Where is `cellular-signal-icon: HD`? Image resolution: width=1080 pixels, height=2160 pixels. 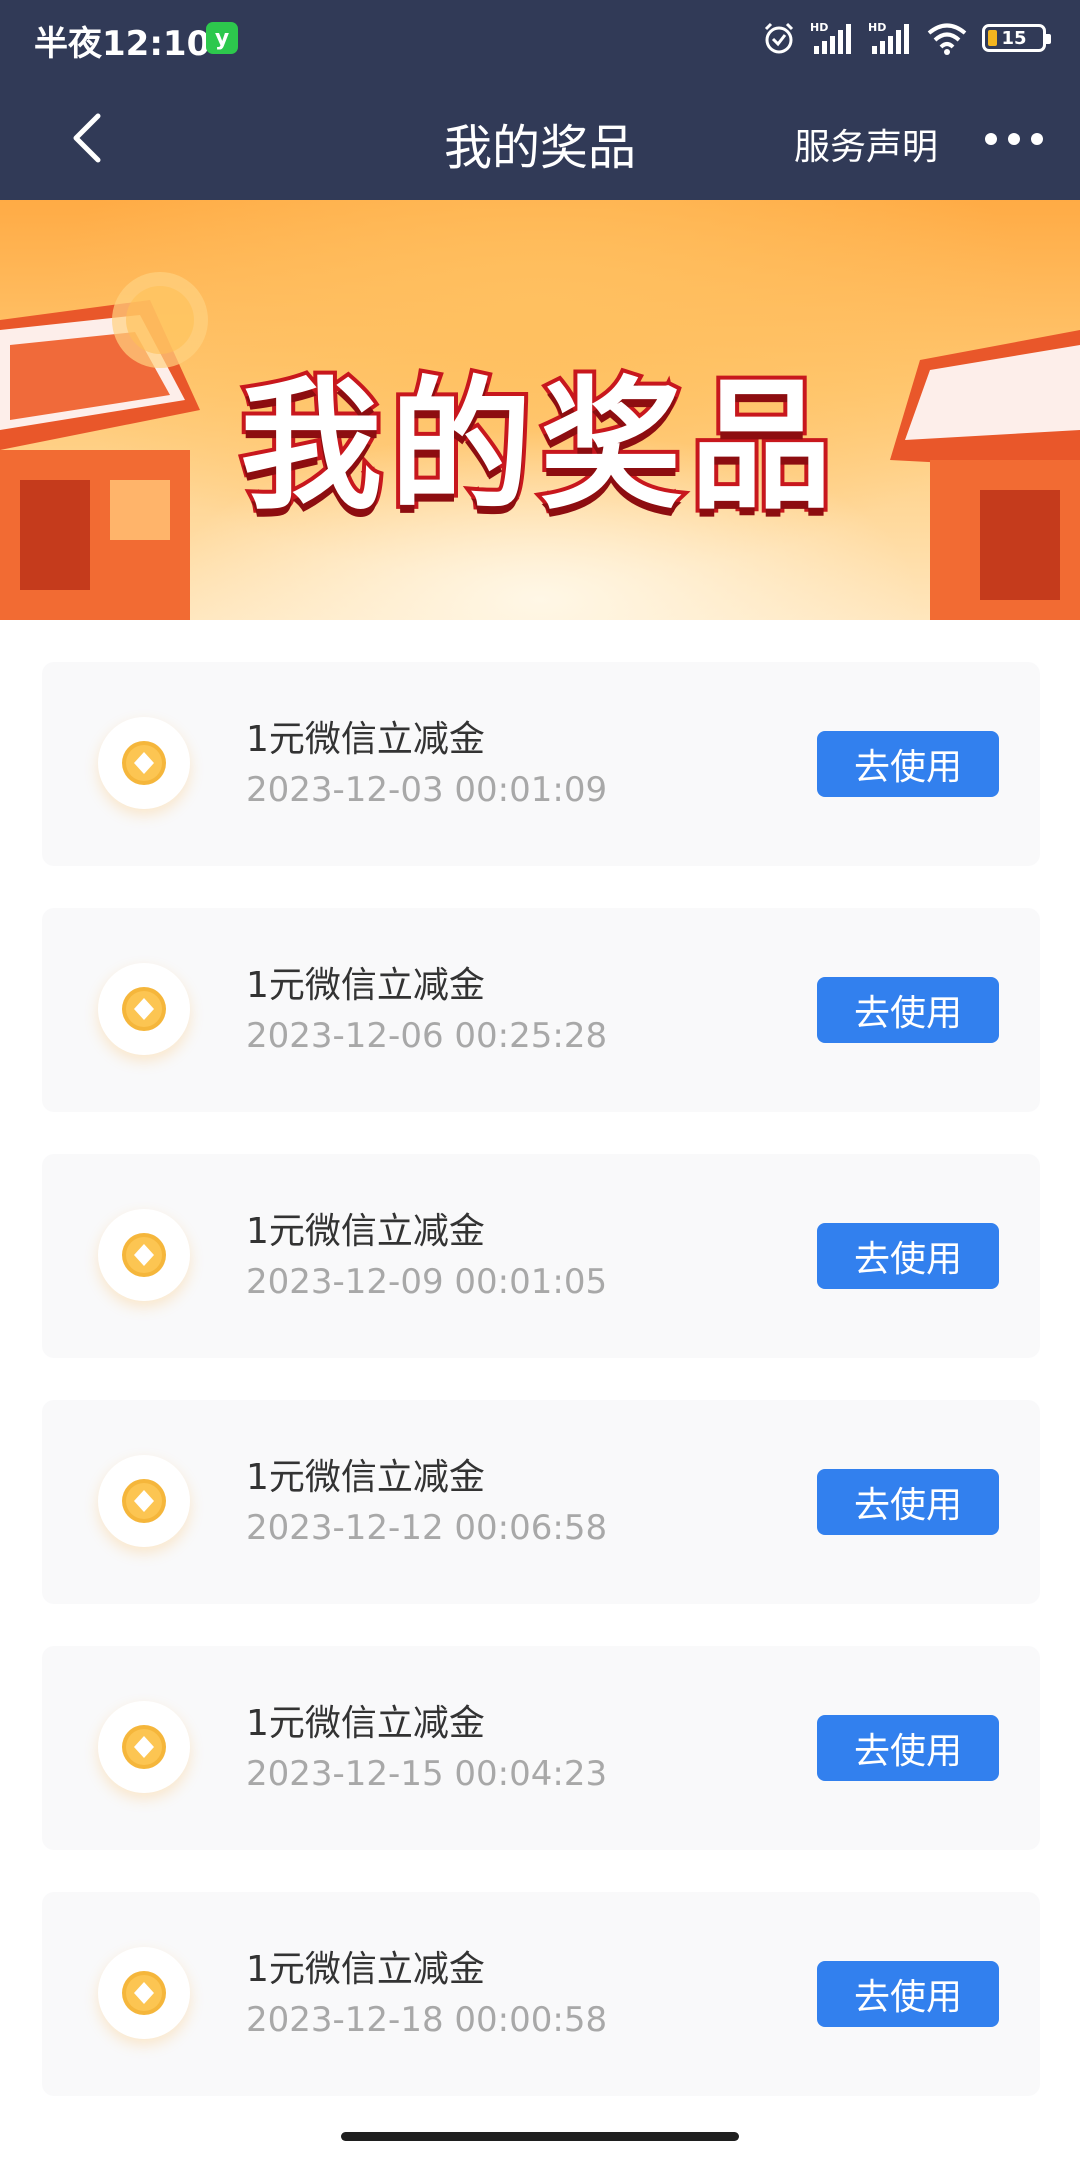 cellular-signal-icon: HD is located at coordinates (830, 37).